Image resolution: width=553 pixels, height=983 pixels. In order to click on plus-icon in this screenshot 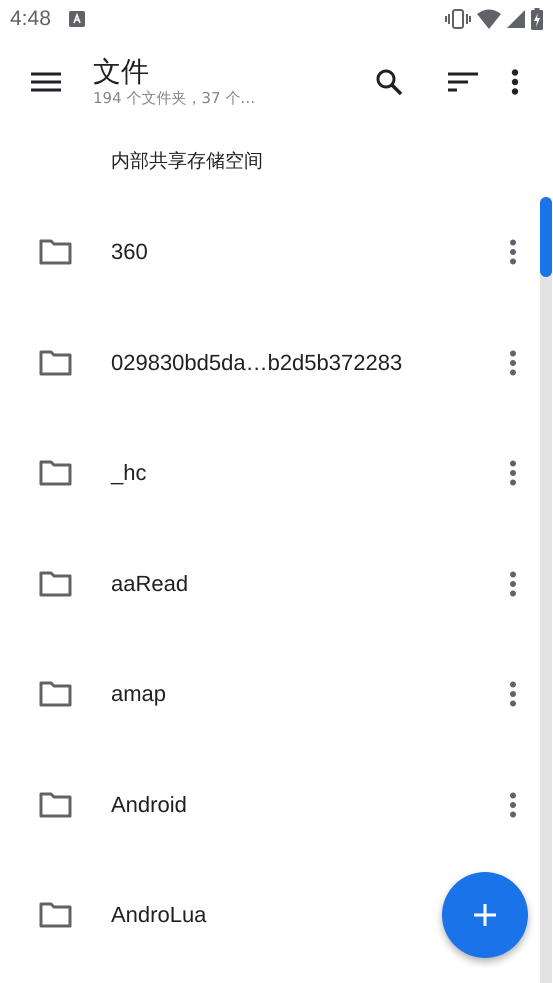, I will do `click(485, 915)`.